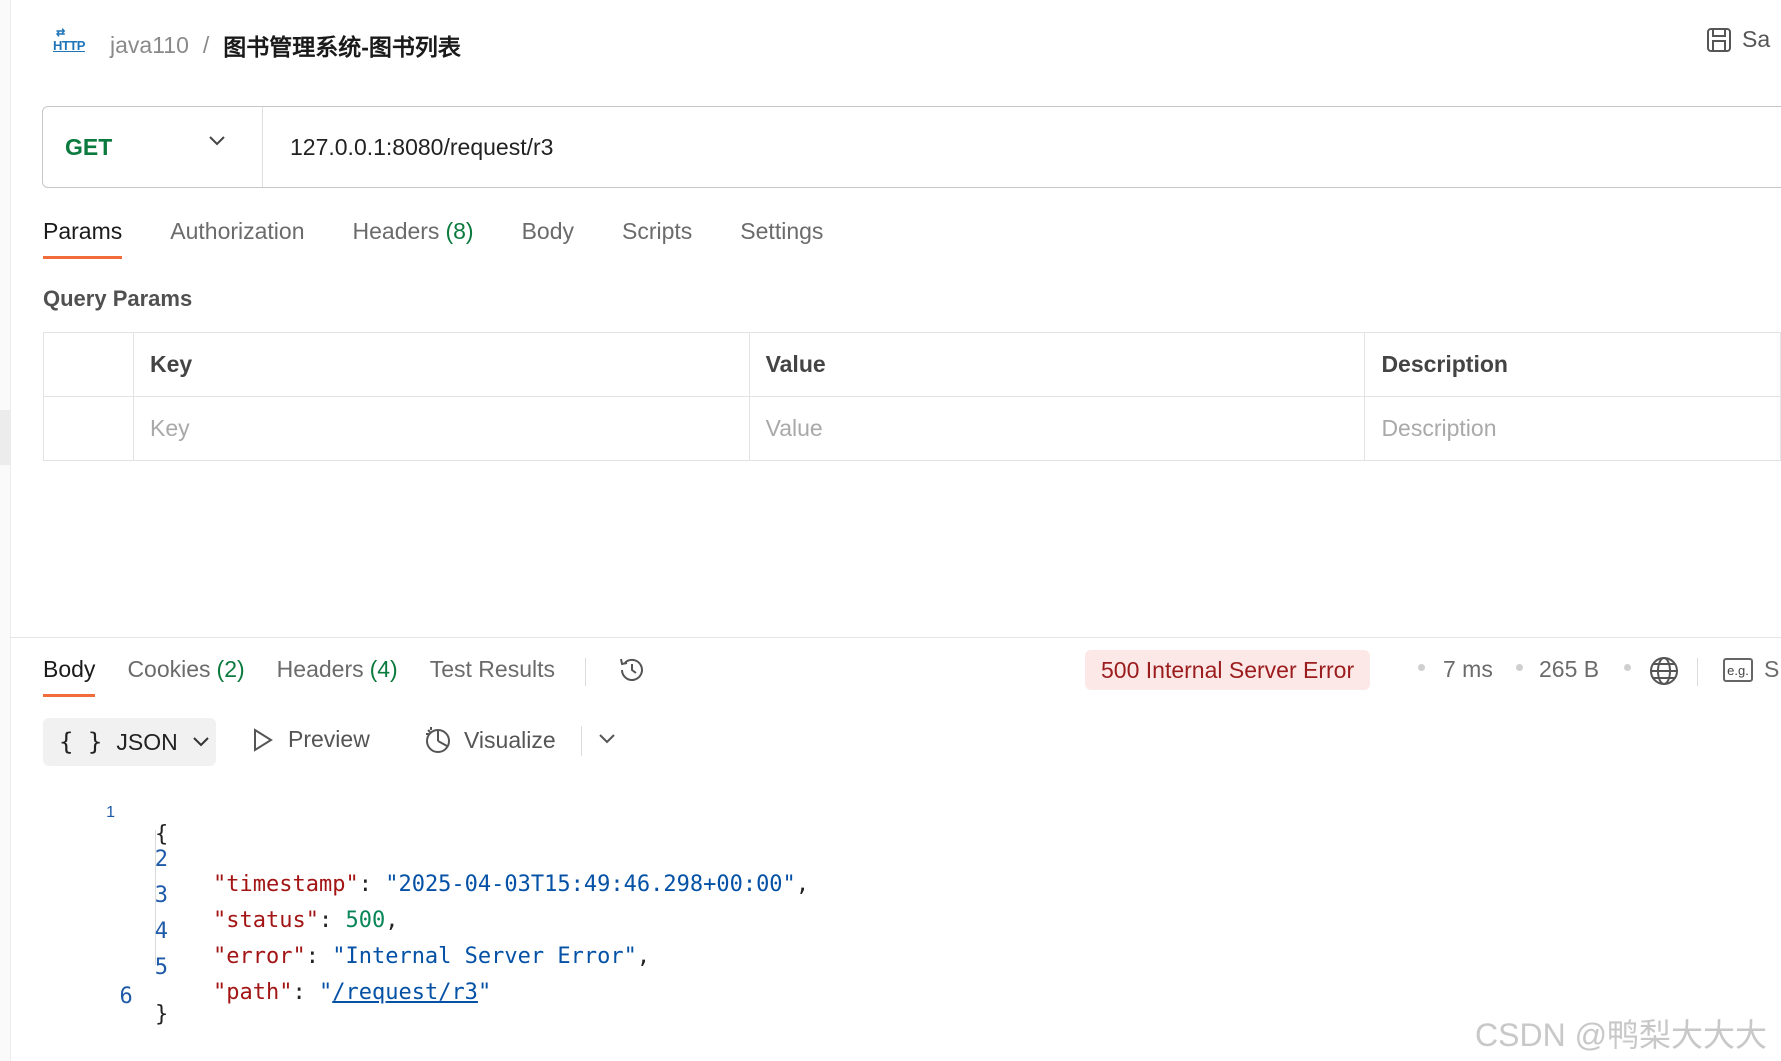 The width and height of the screenshot is (1781, 1061). Describe the element at coordinates (632, 670) in the screenshot. I see `history-icon` at that location.